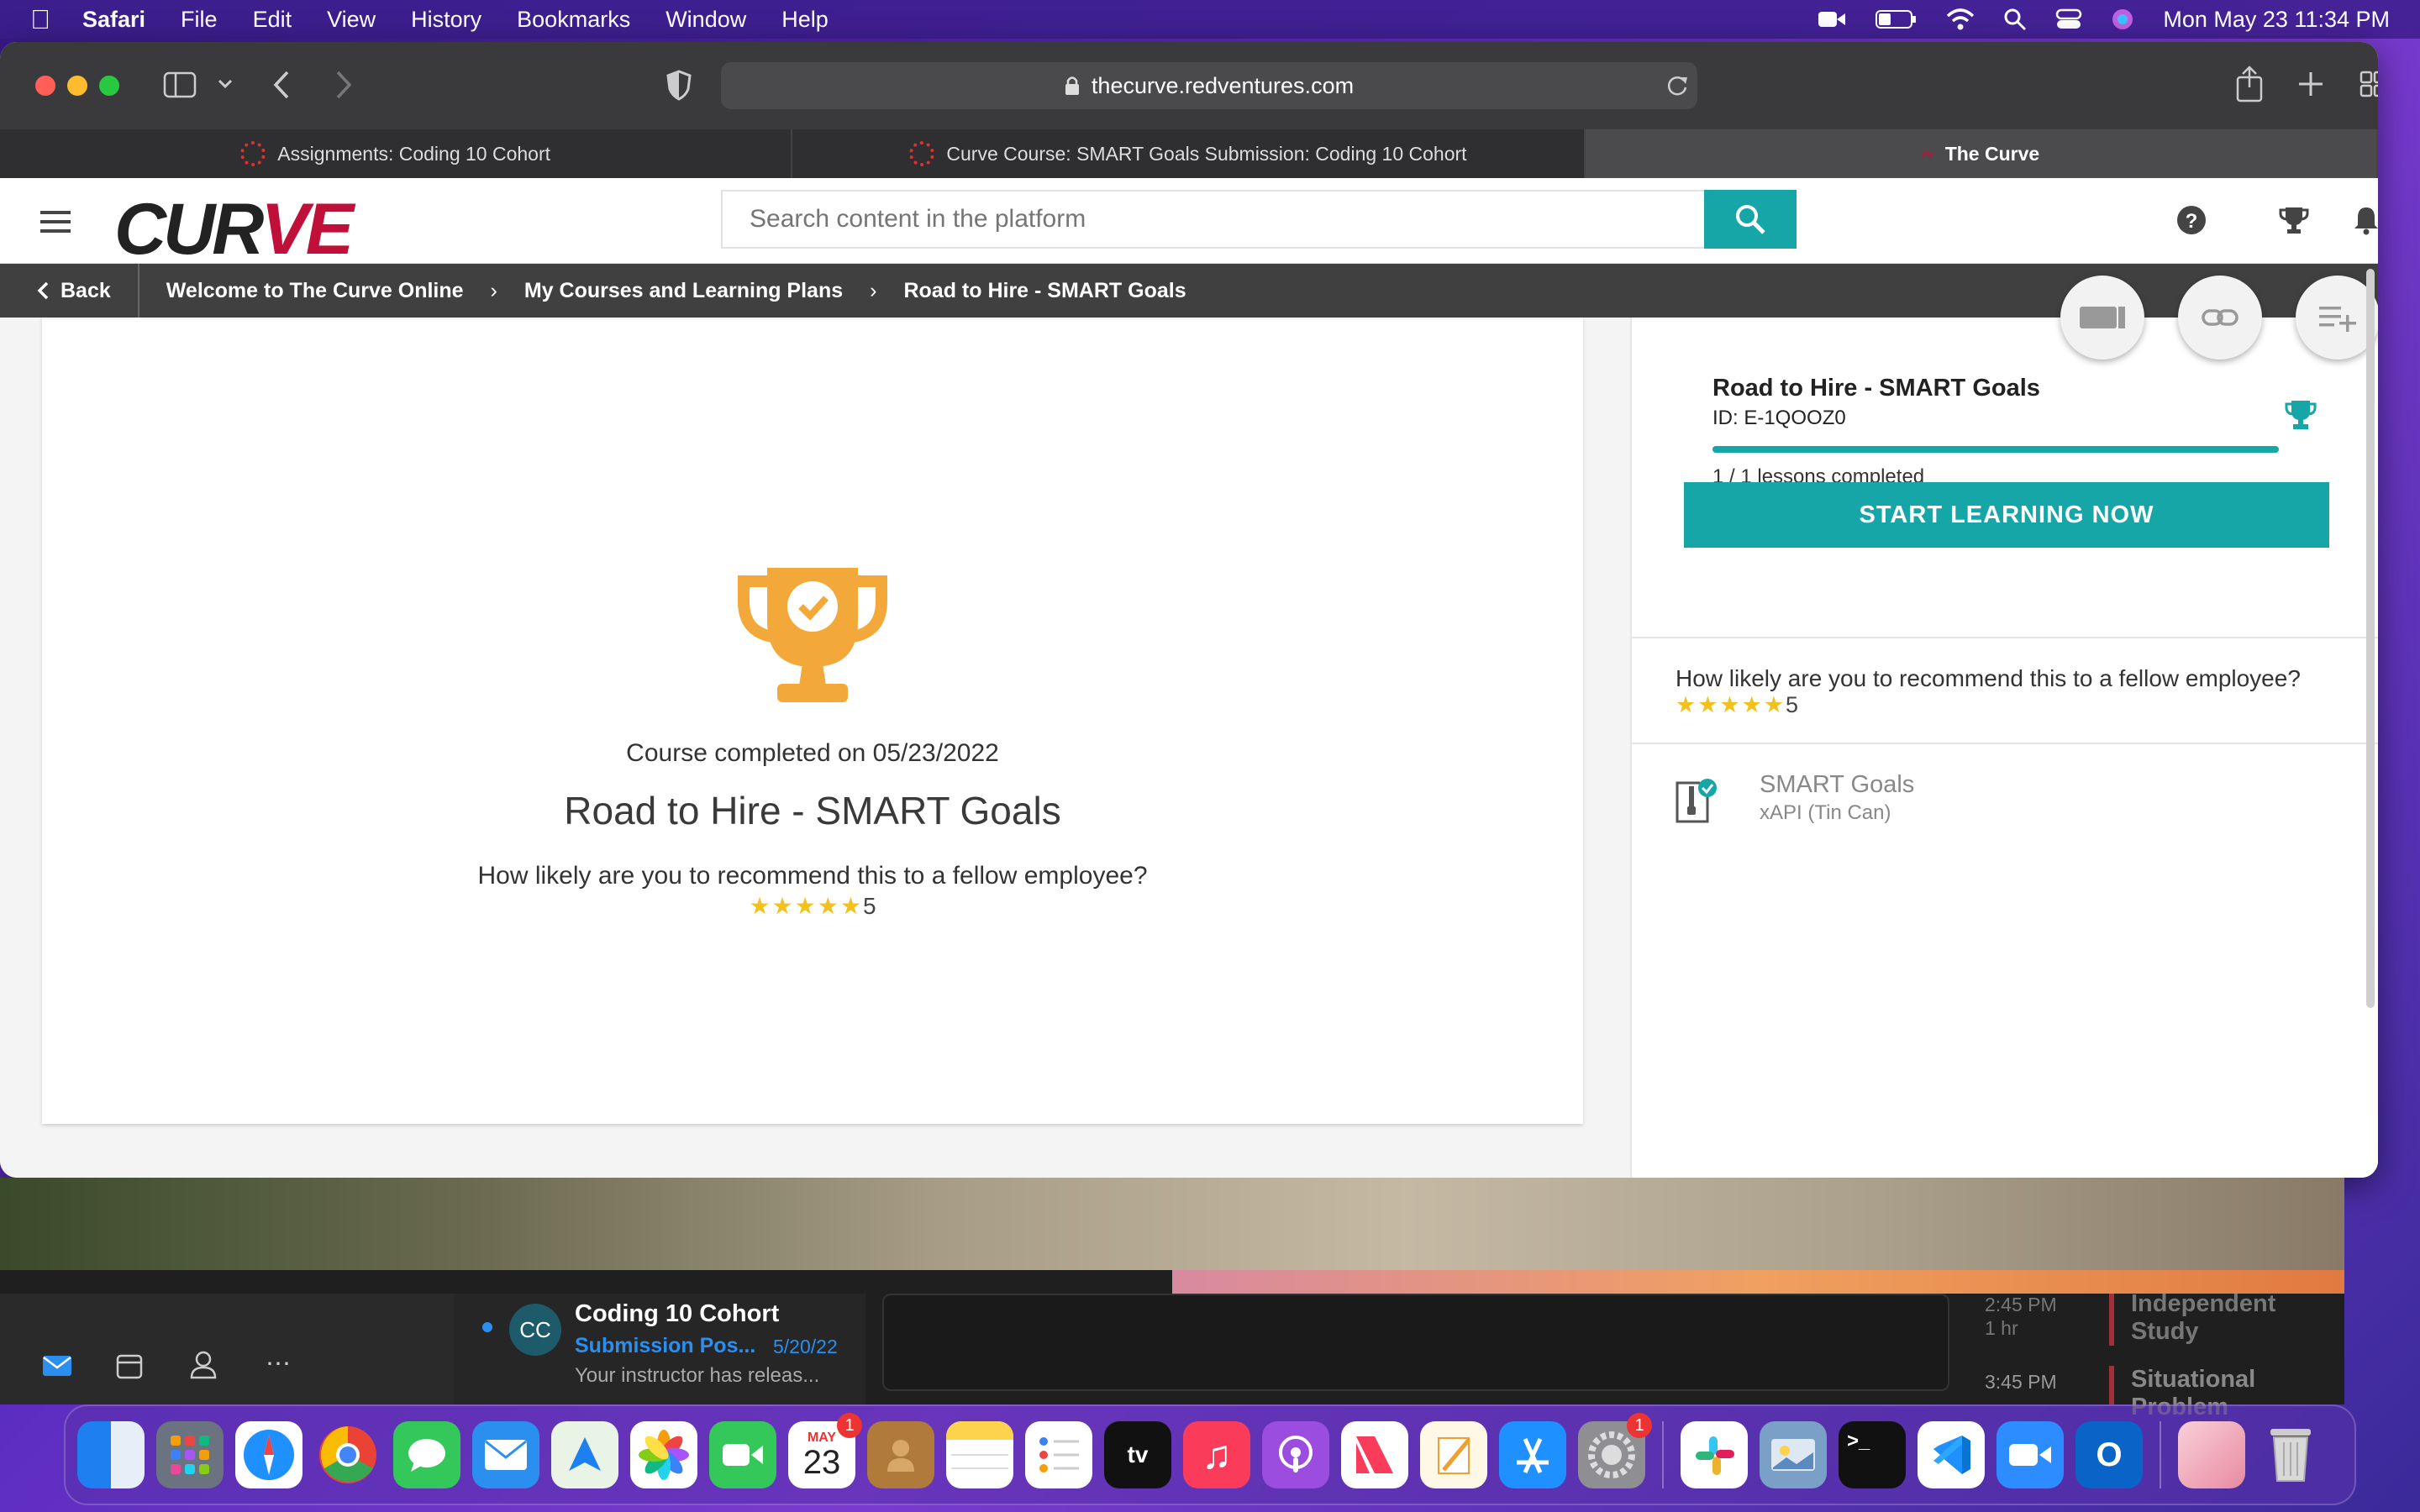  Describe the element at coordinates (281, 85) in the screenshot. I see `back-icon` at that location.